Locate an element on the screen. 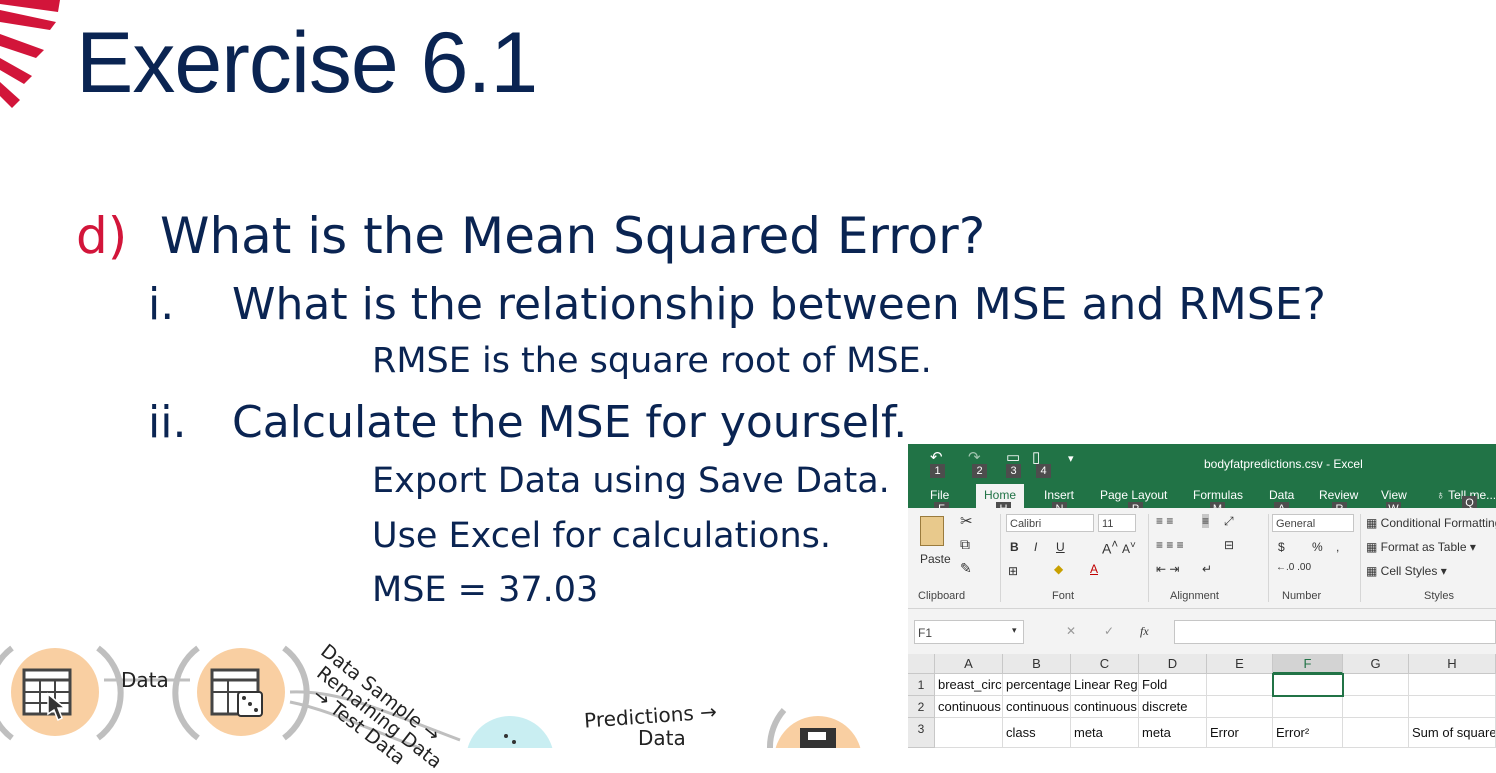 Image resolution: width=1496 pixels, height=773 pixels. cell-g2 is located at coordinates (1376, 707).